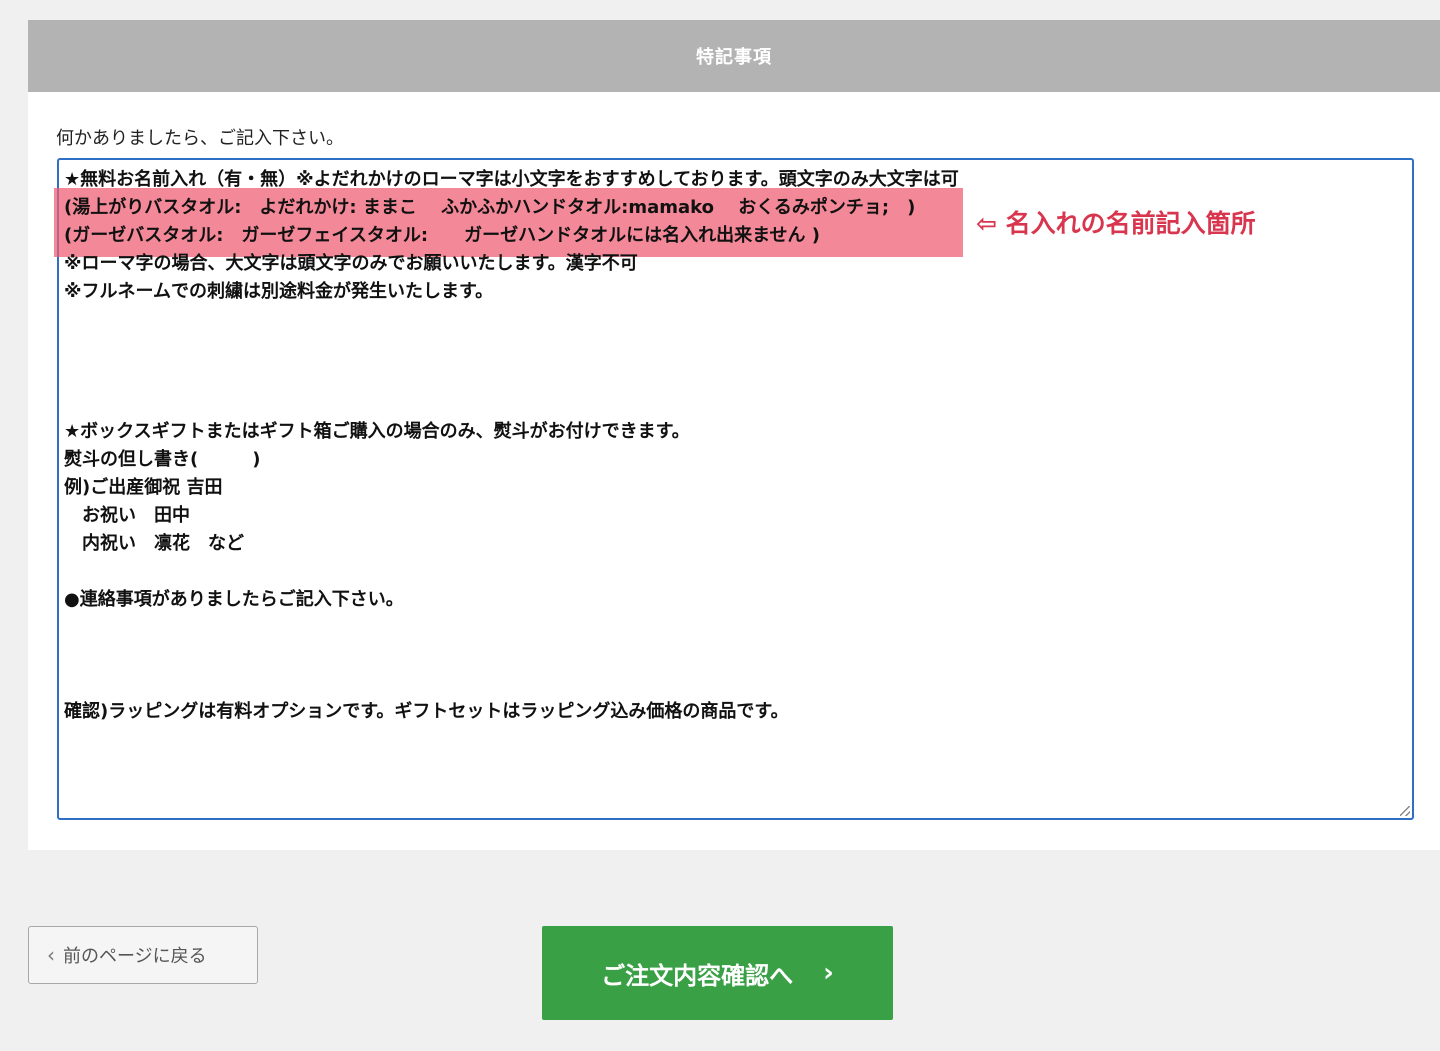  Describe the element at coordinates (200, 138) in the screenshot. I see `instruction-text: 何かありましたら、ご記入下さい。` at that location.